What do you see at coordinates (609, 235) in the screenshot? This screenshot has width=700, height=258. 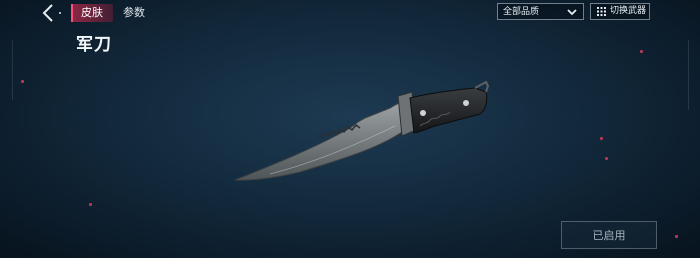 I see `equipped-button: 已启用` at bounding box center [609, 235].